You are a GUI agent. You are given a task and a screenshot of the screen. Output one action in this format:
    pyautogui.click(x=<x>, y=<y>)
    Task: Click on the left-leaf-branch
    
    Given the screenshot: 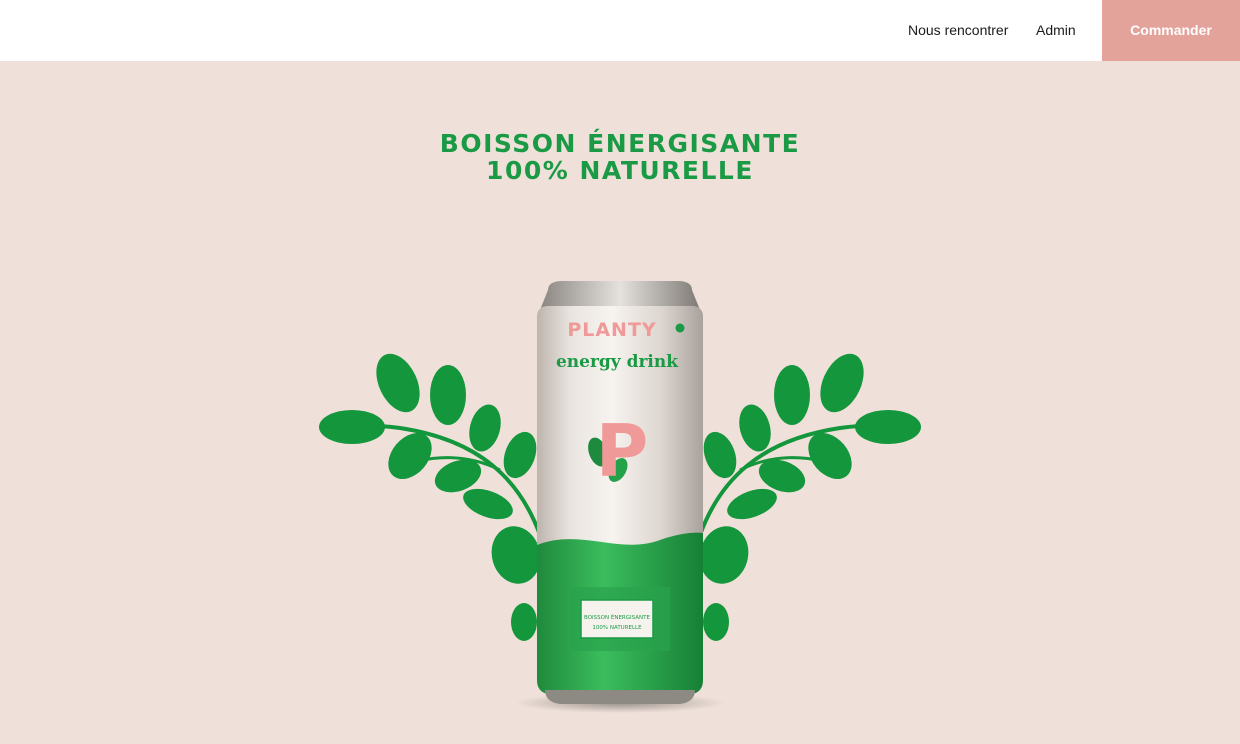 What is the action you would take?
    pyautogui.click(x=430, y=497)
    